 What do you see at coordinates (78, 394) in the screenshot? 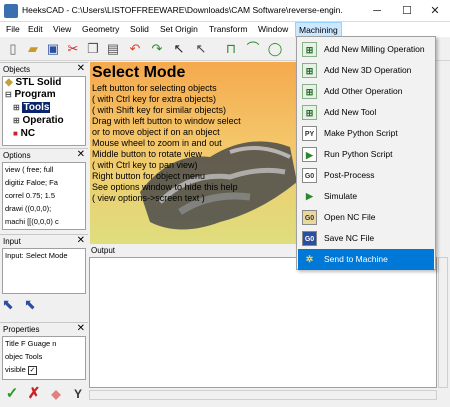
I see `pick-icon: Y` at bounding box center [78, 394].